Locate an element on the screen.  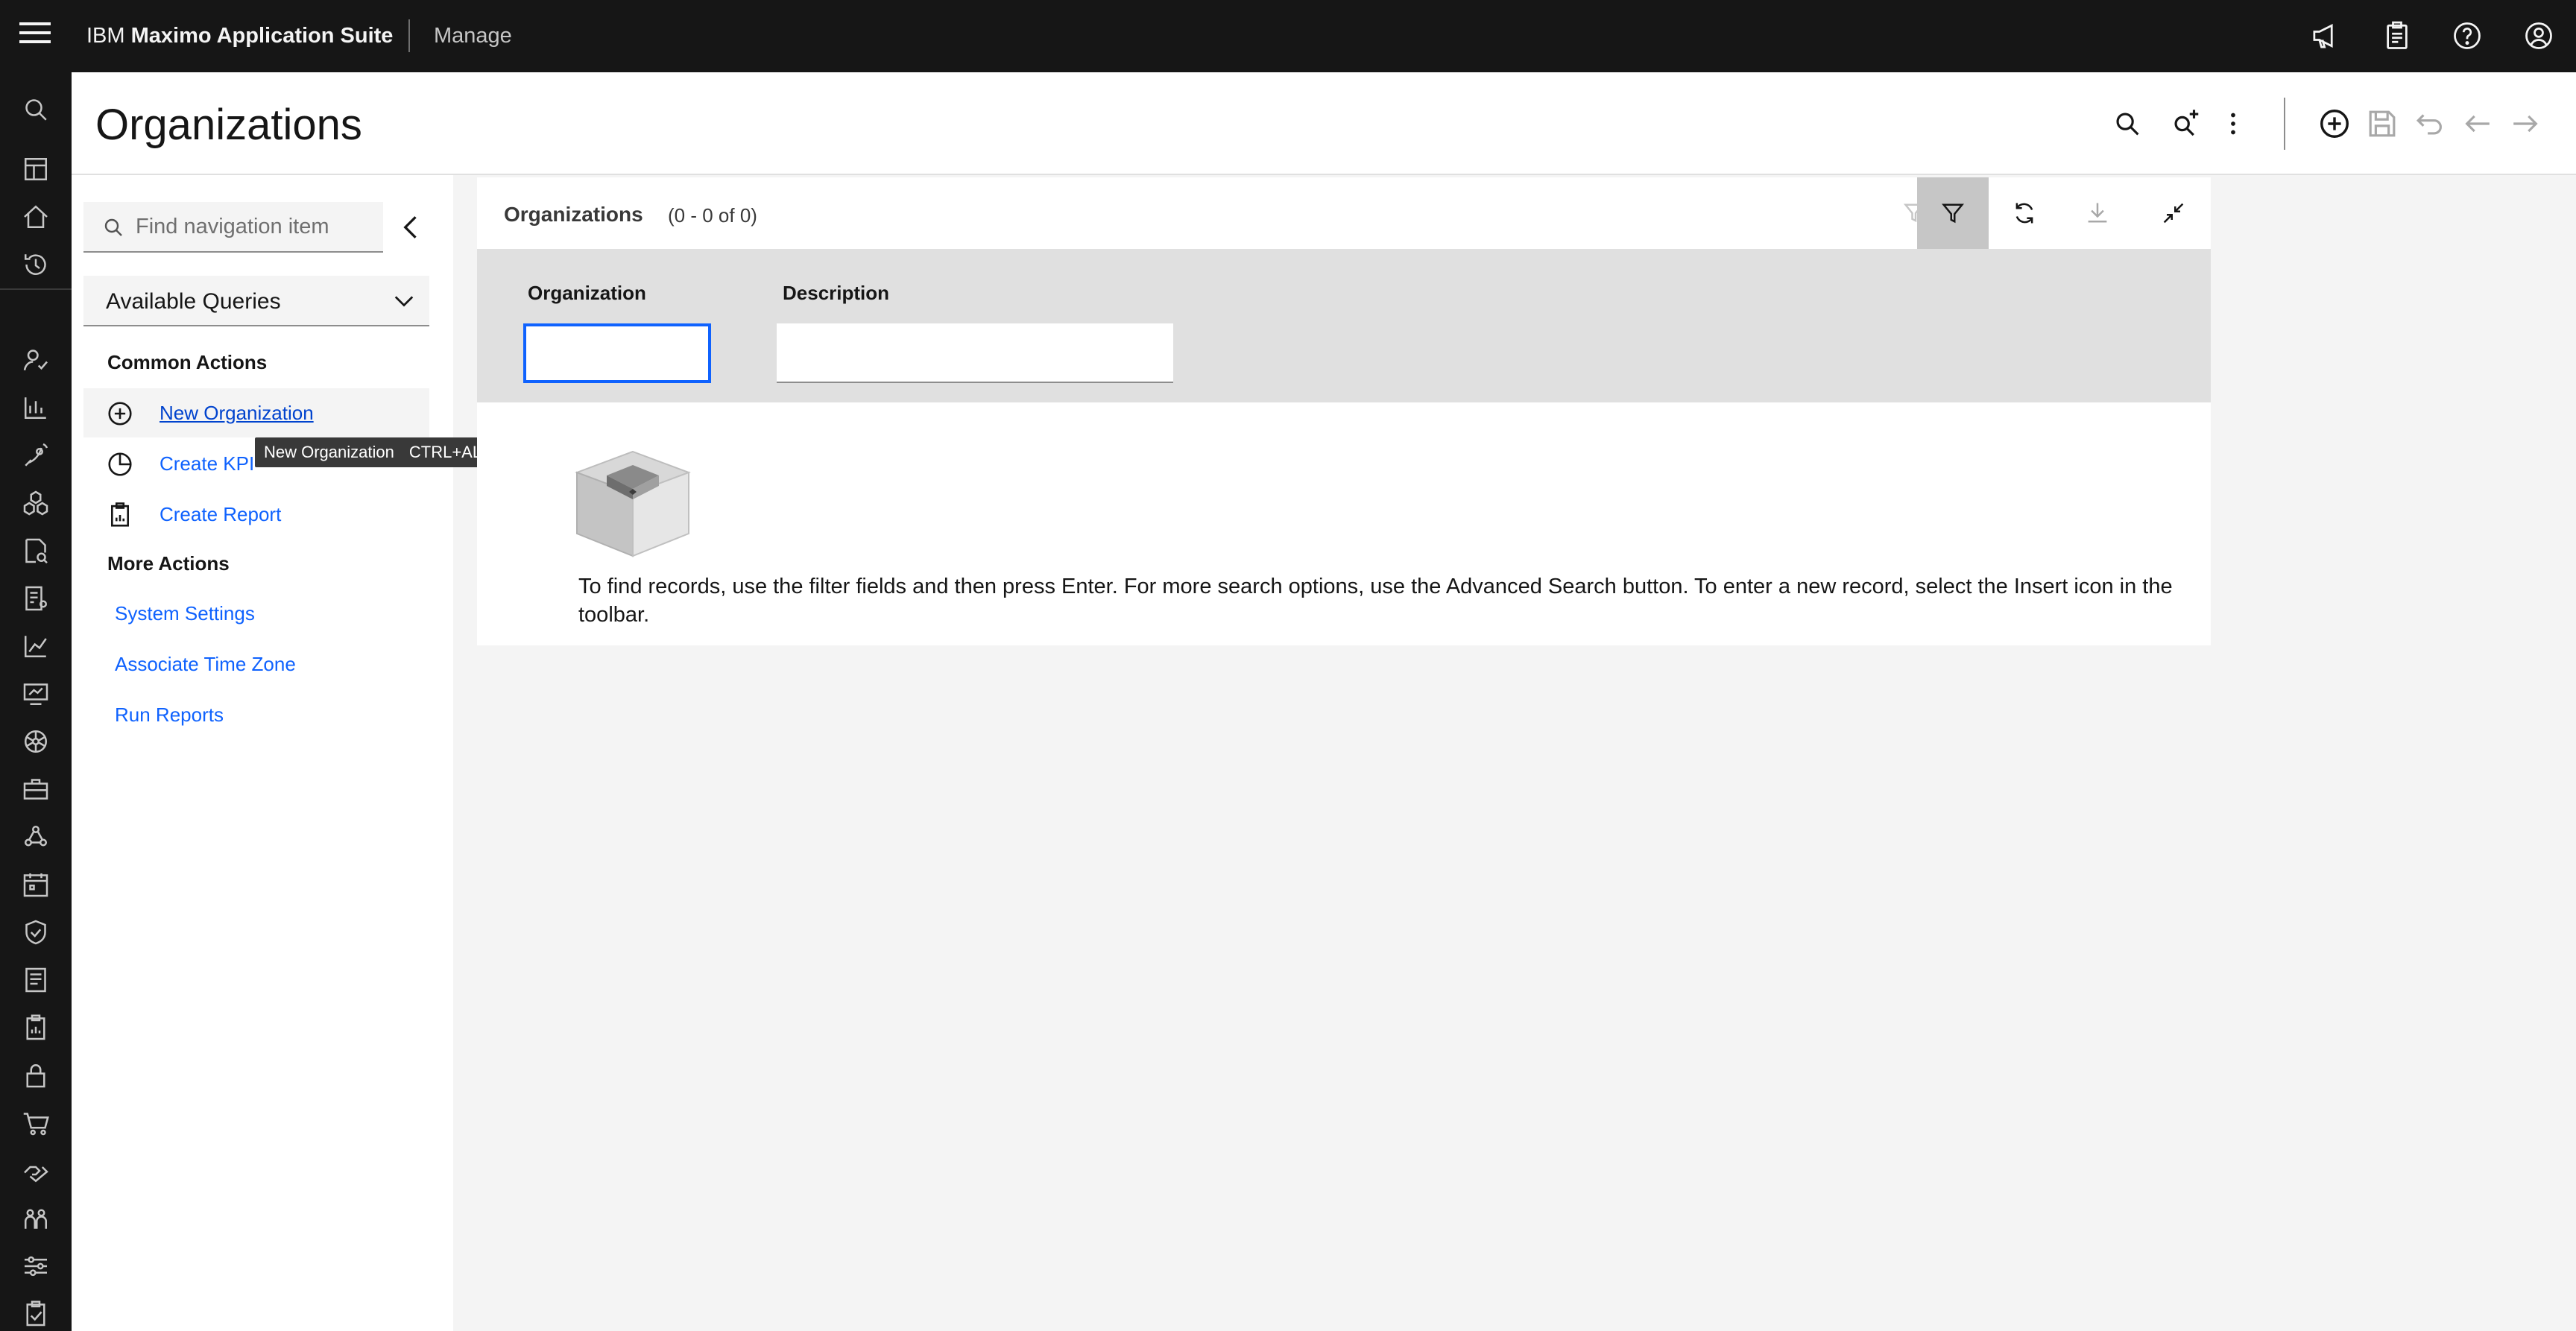
configuration-icon is located at coordinates (36, 1266).